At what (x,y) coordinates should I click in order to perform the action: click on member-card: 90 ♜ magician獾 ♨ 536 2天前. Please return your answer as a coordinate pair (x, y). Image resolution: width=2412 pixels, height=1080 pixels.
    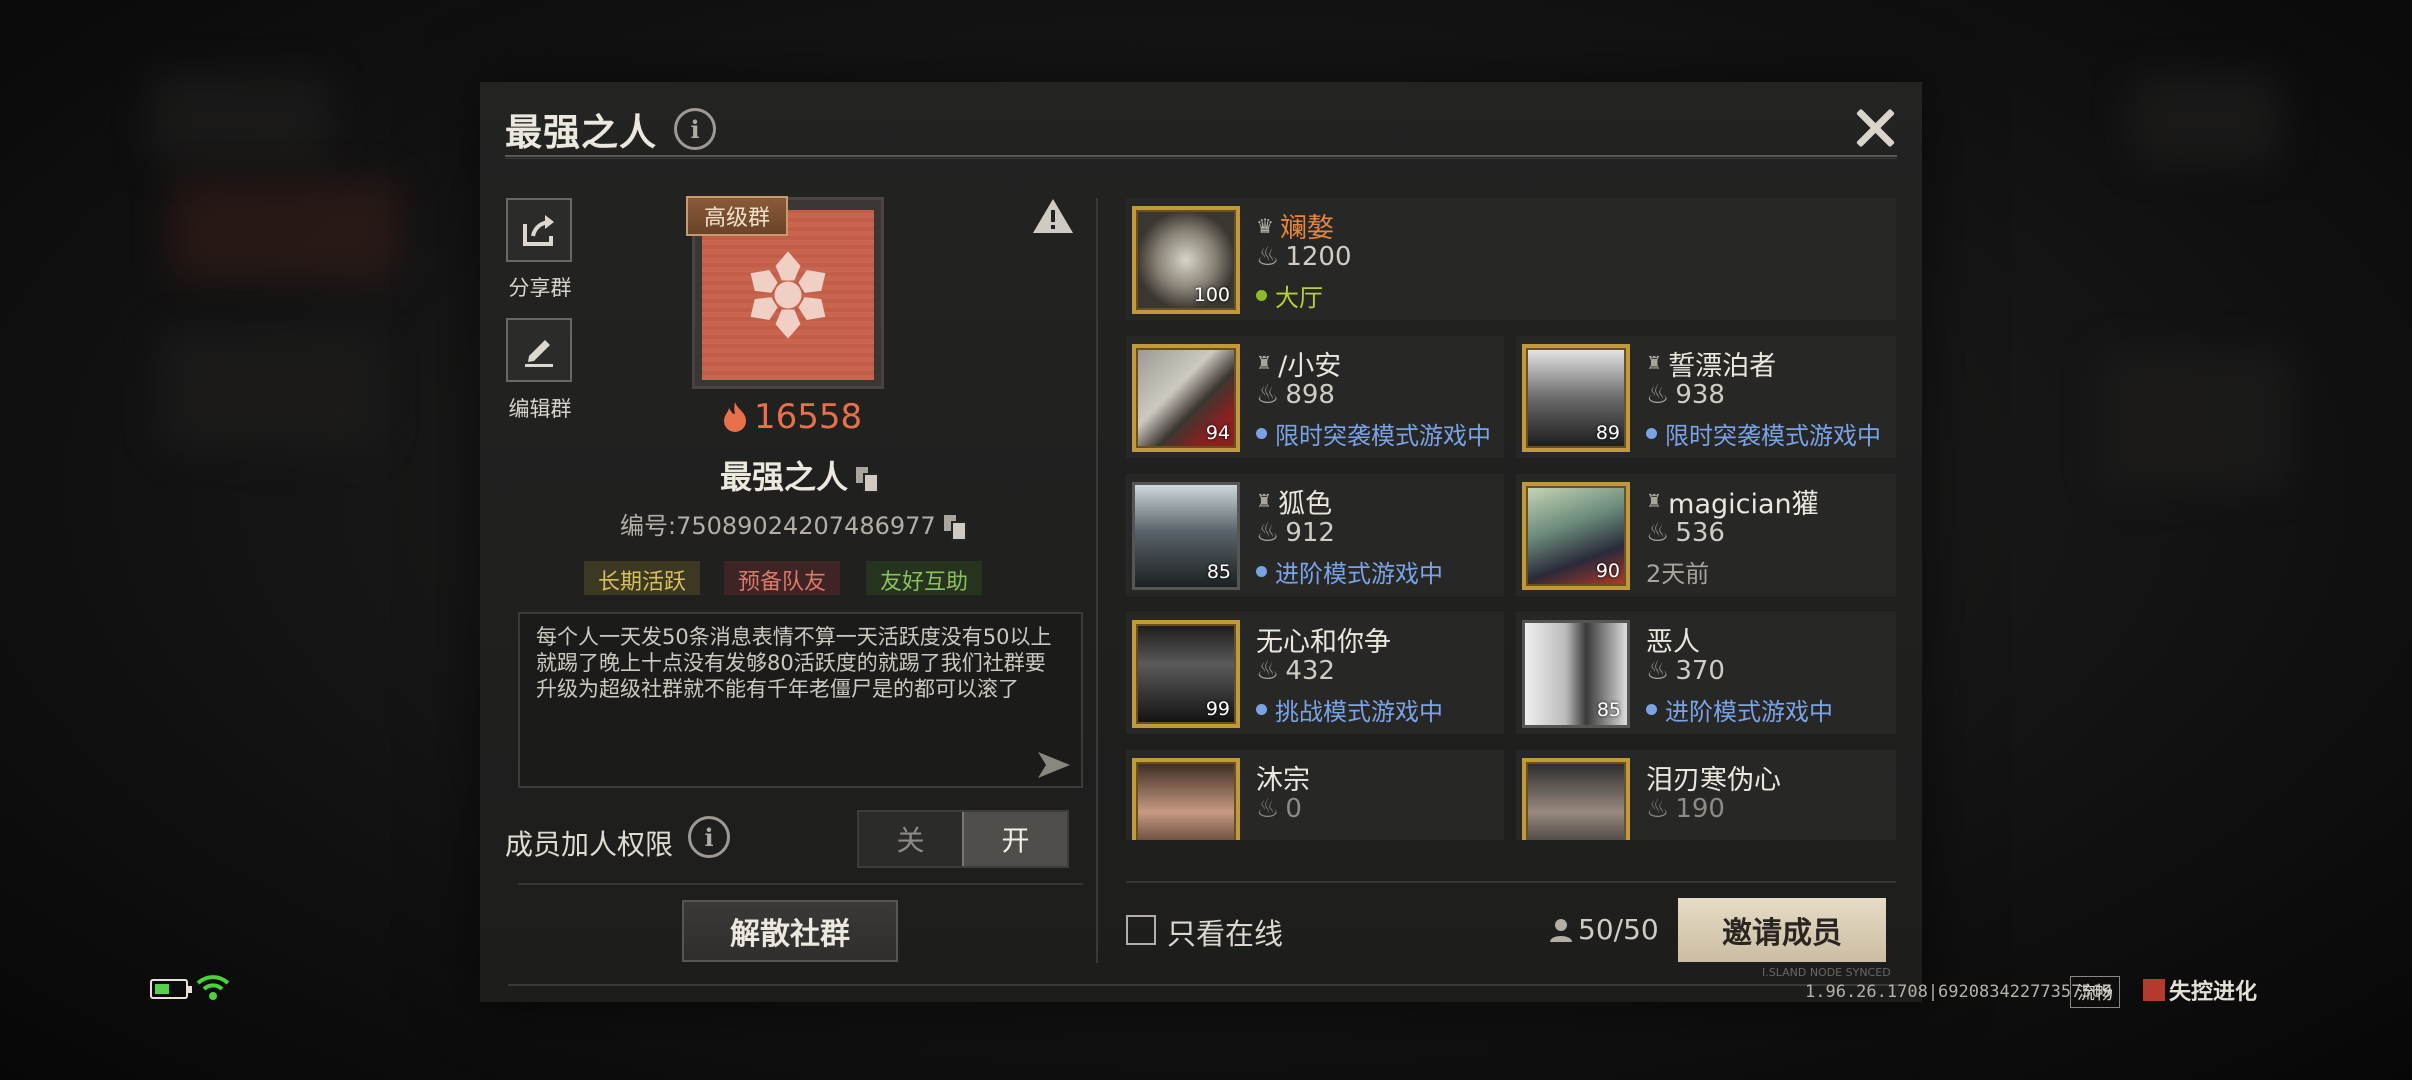
    Looking at the image, I should click on (1706, 535).